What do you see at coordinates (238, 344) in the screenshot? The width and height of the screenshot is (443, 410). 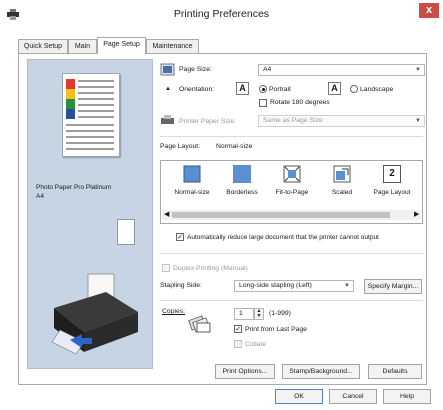 I see `collate-checkbox` at bounding box center [238, 344].